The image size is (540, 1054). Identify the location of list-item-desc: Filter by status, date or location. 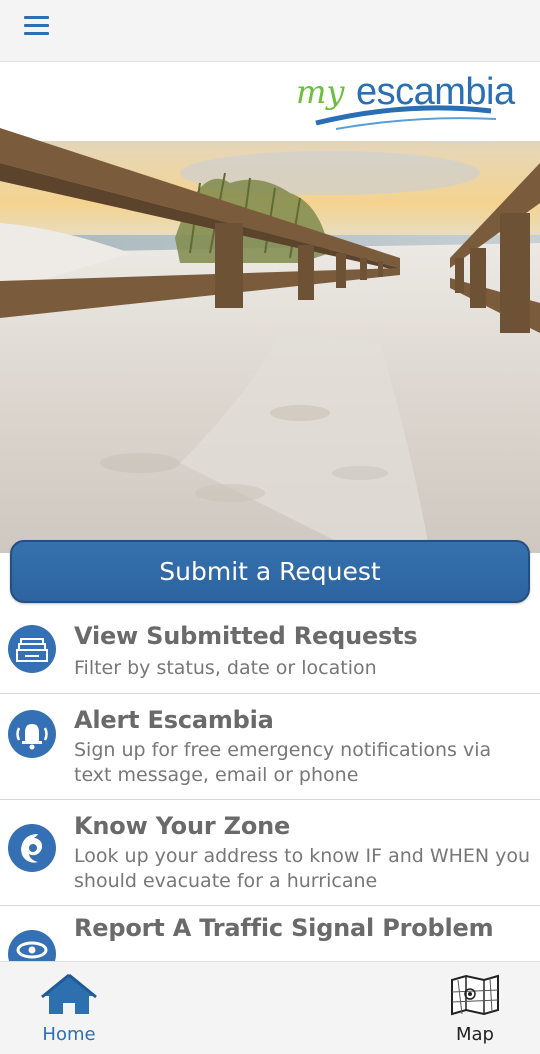
(225, 668).